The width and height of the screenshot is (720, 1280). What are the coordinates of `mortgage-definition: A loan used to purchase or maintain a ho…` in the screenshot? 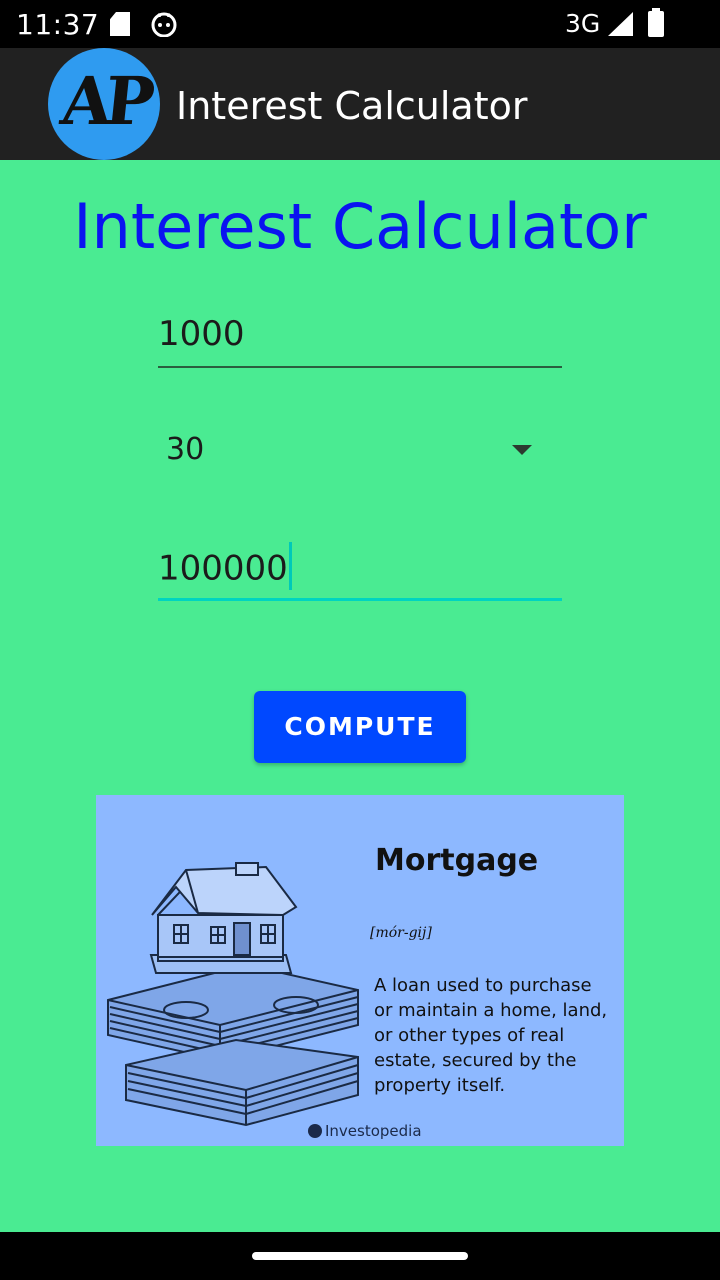 It's located at (491, 1035).